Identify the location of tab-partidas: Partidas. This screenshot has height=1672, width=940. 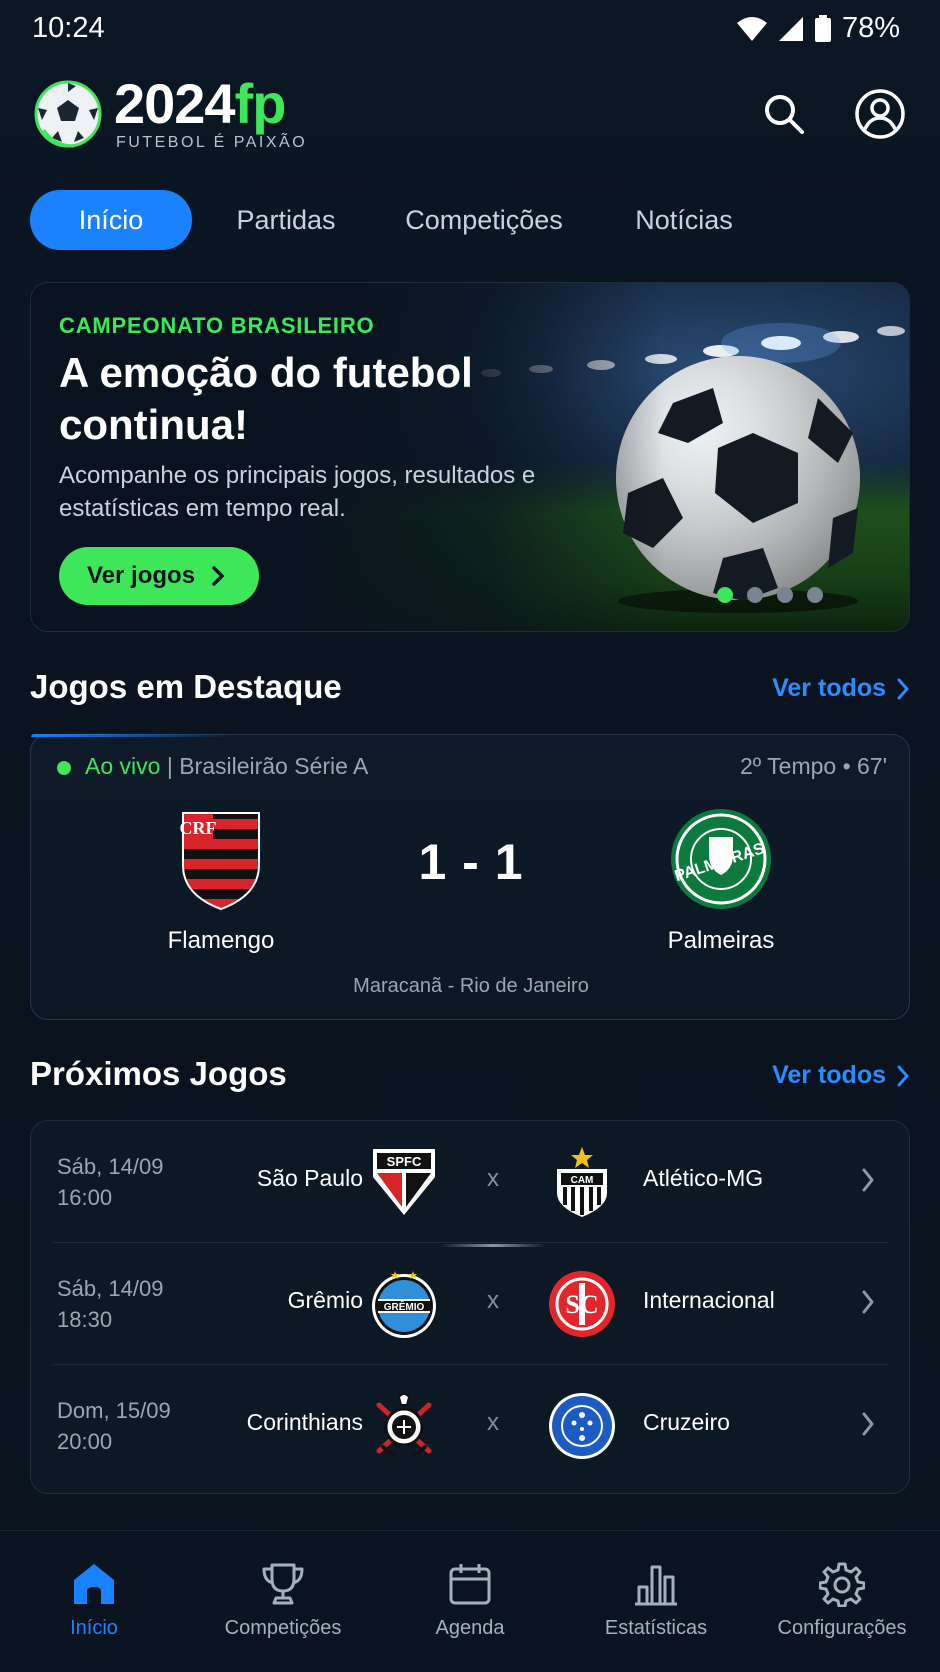
(286, 220).